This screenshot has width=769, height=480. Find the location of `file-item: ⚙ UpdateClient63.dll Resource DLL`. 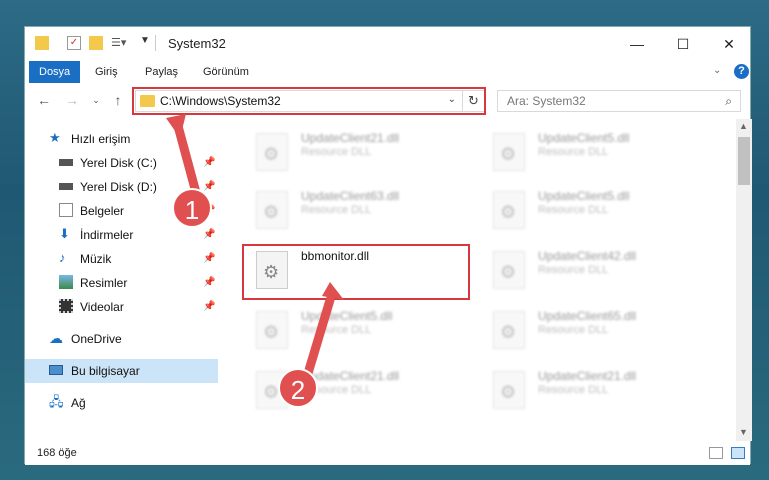

file-item: ⚙ UpdateClient63.dll Resource DLL is located at coordinates (361, 210).